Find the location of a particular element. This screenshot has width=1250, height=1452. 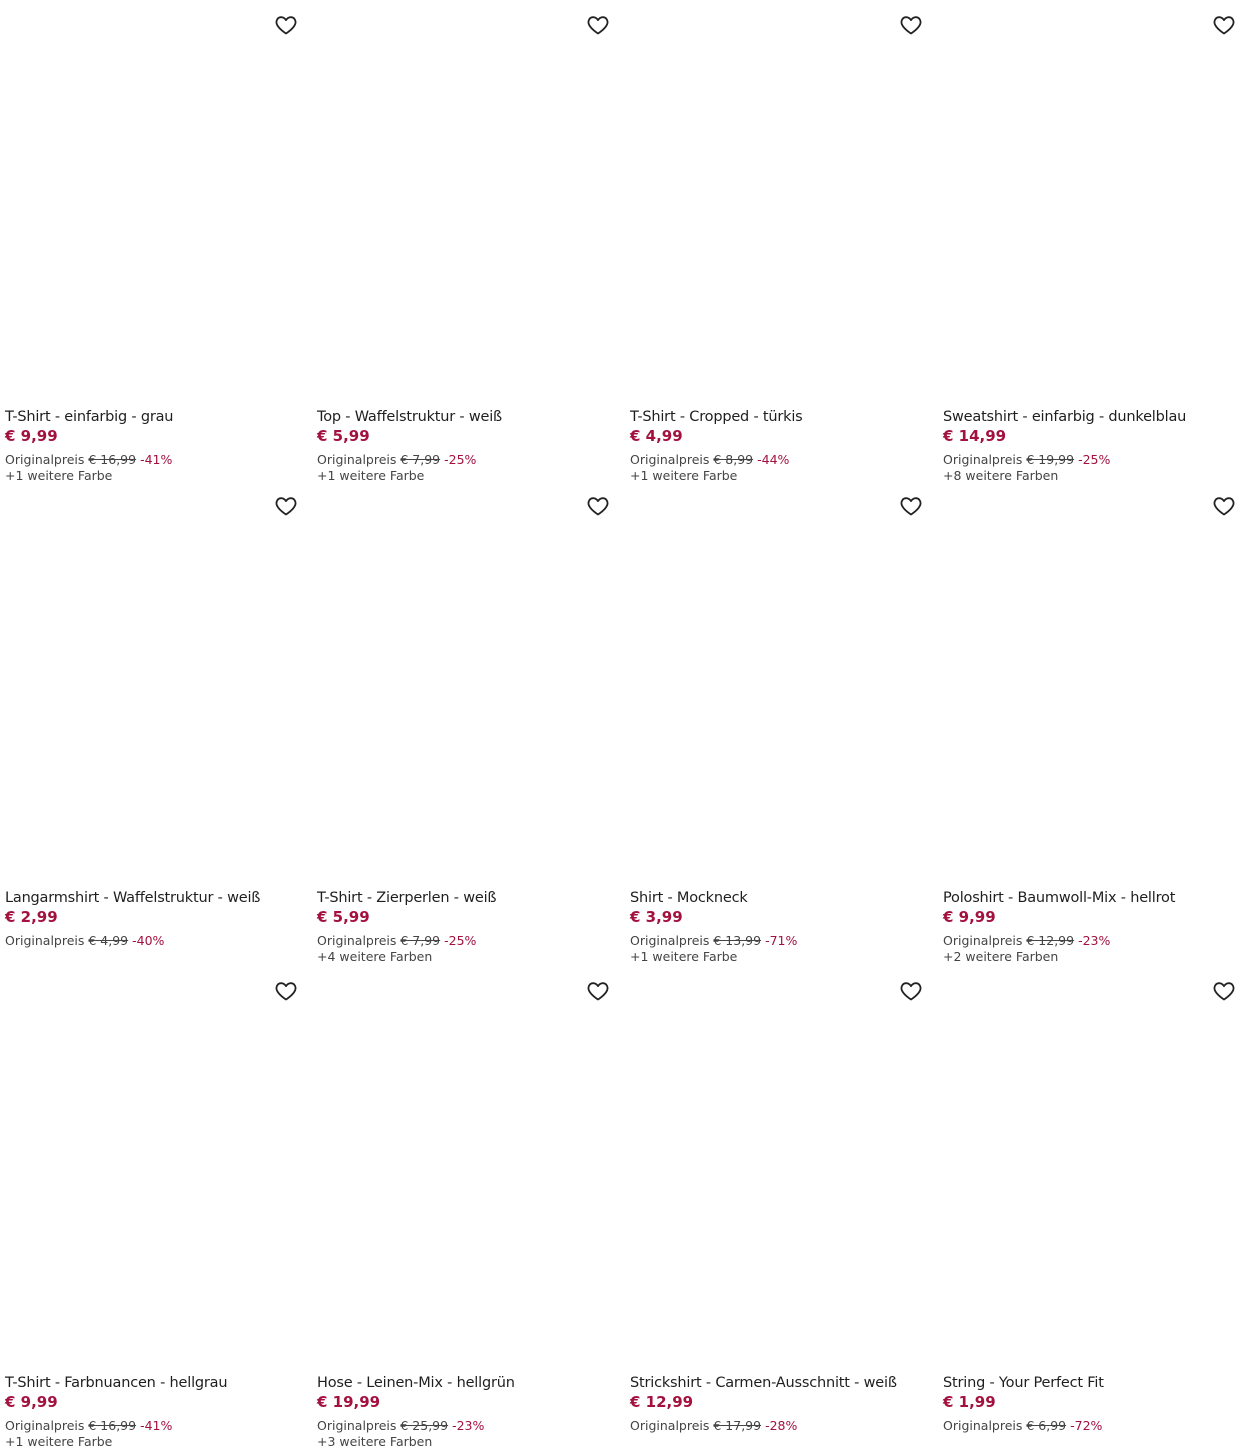

discount-badge: -28% is located at coordinates (781, 1425).